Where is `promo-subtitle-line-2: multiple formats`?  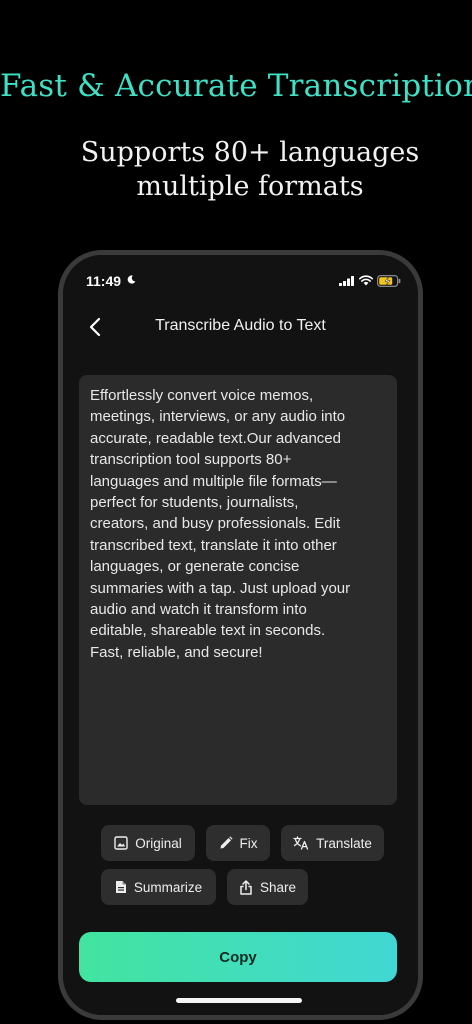
promo-subtitle-line-2: multiple formats is located at coordinates (250, 186).